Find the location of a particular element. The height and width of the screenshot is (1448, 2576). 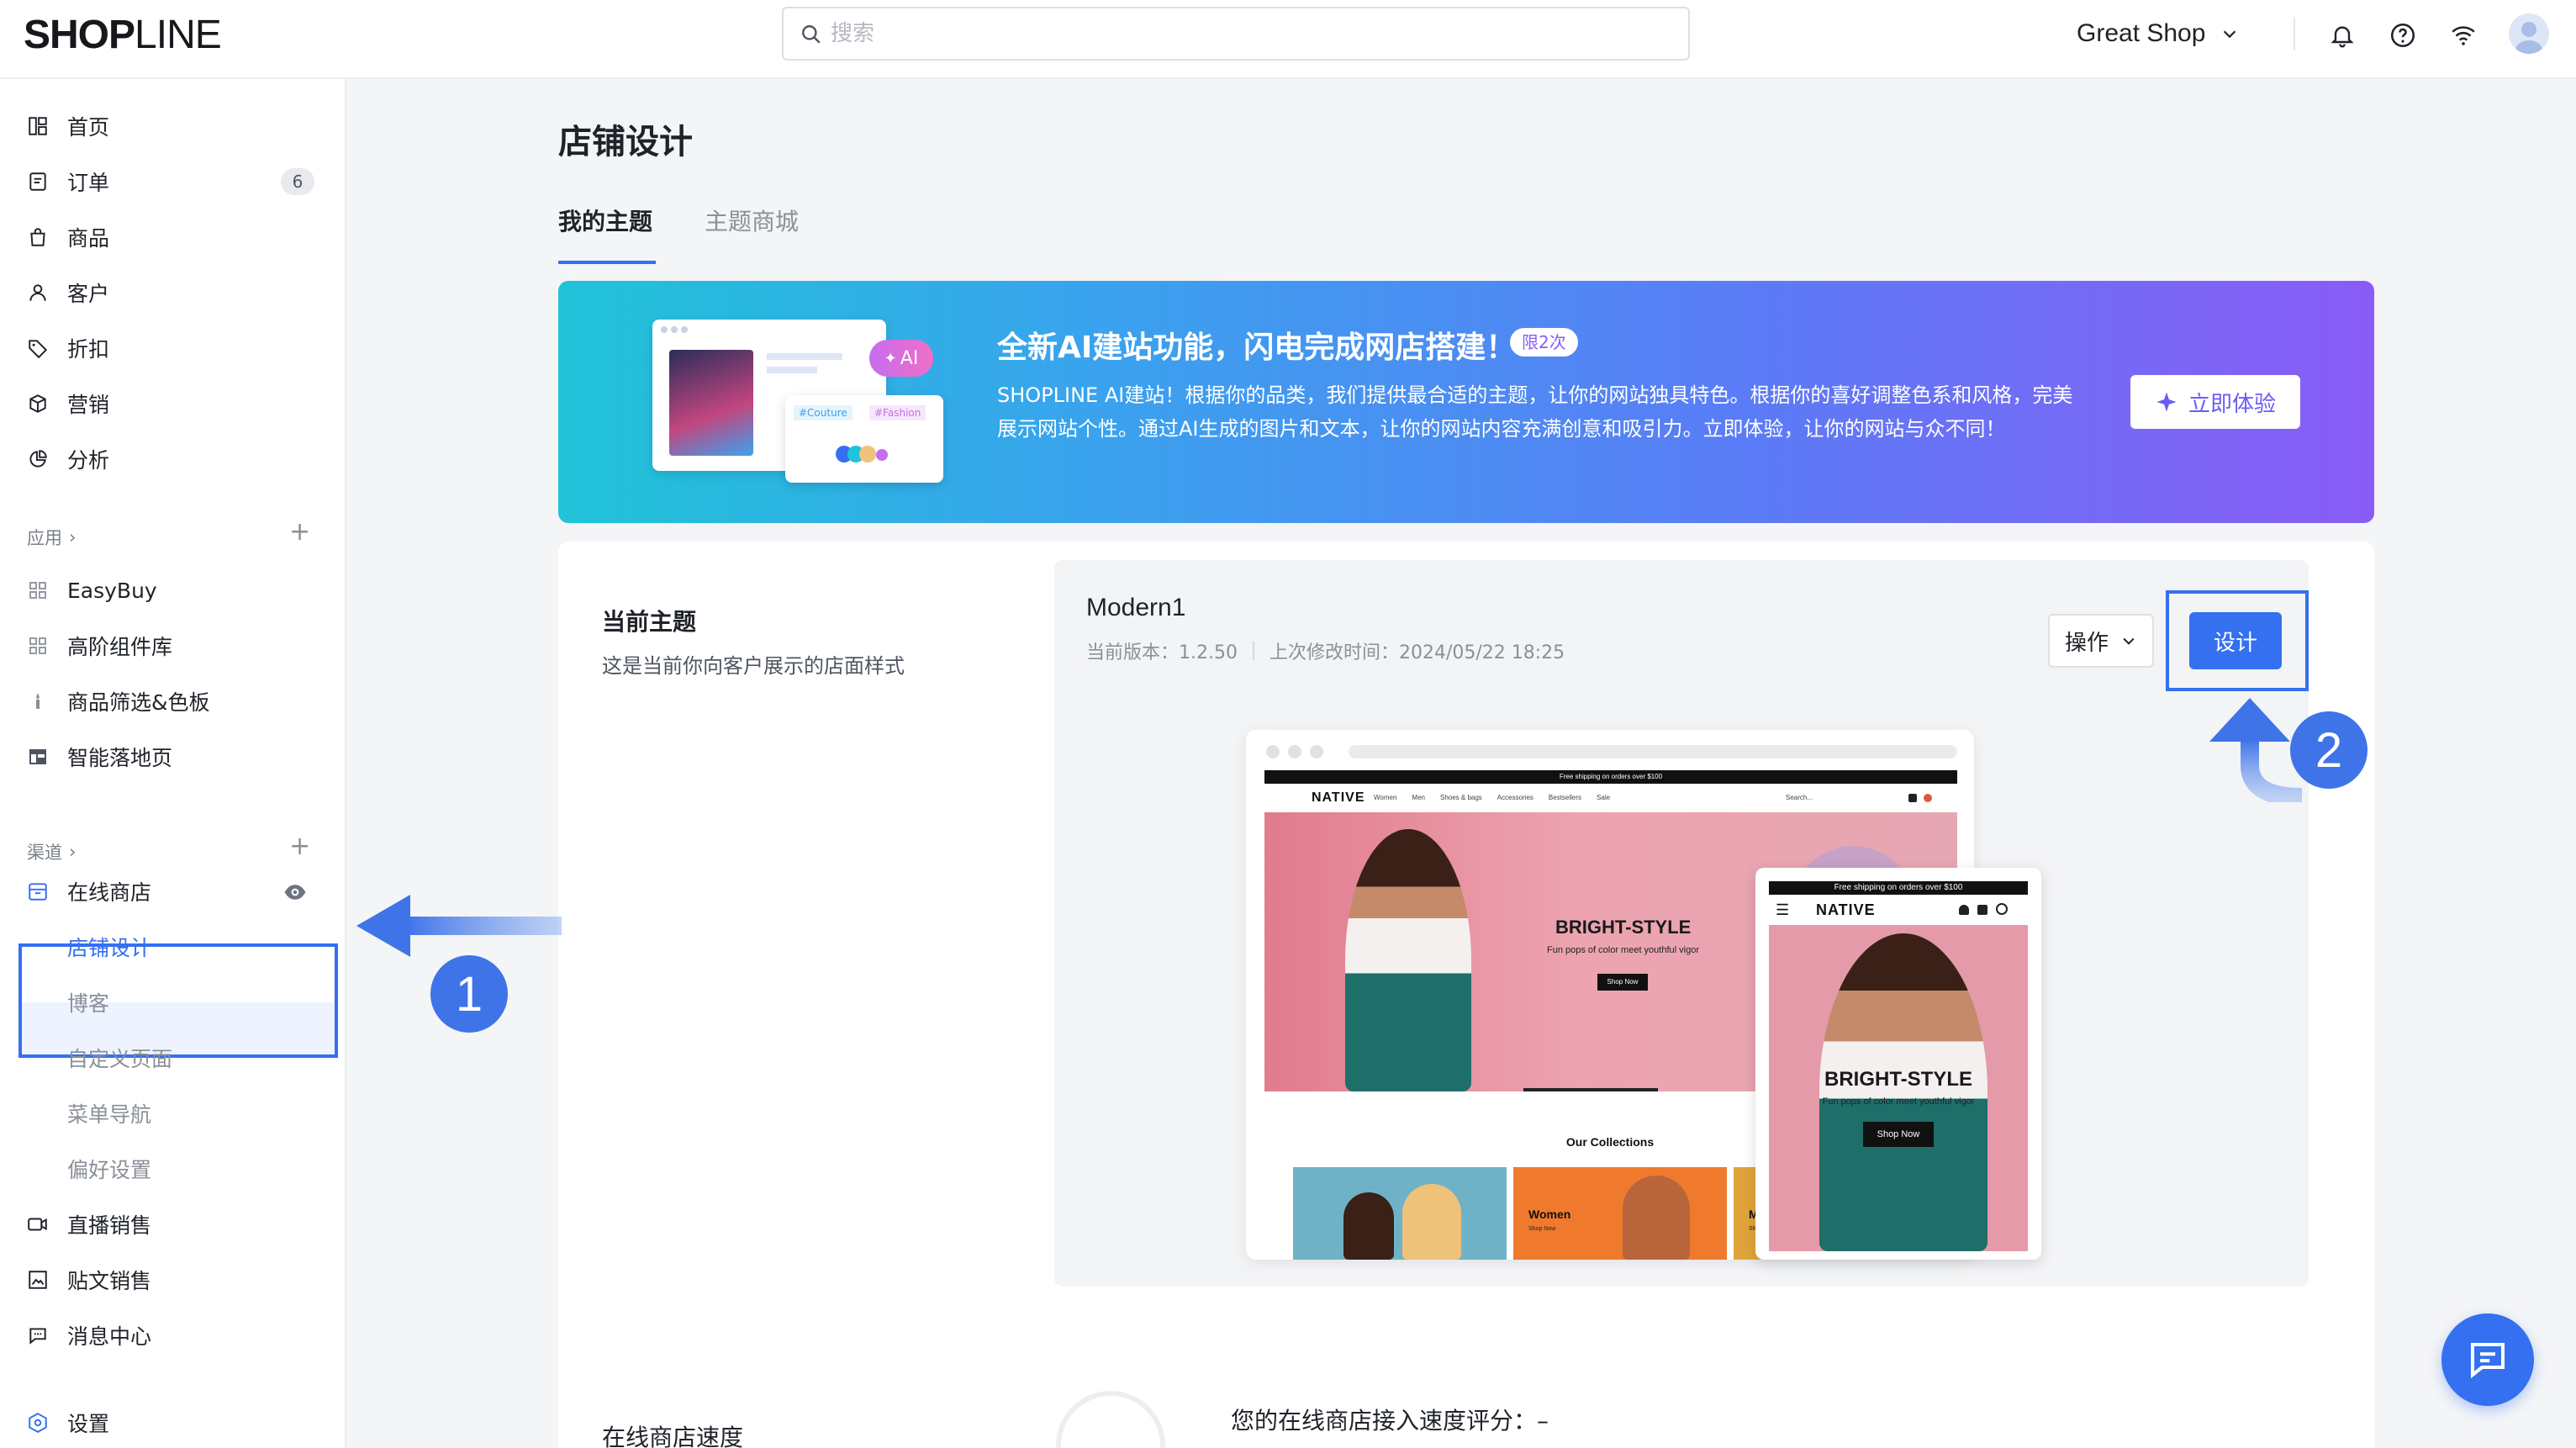

home-icon is located at coordinates (38, 126).